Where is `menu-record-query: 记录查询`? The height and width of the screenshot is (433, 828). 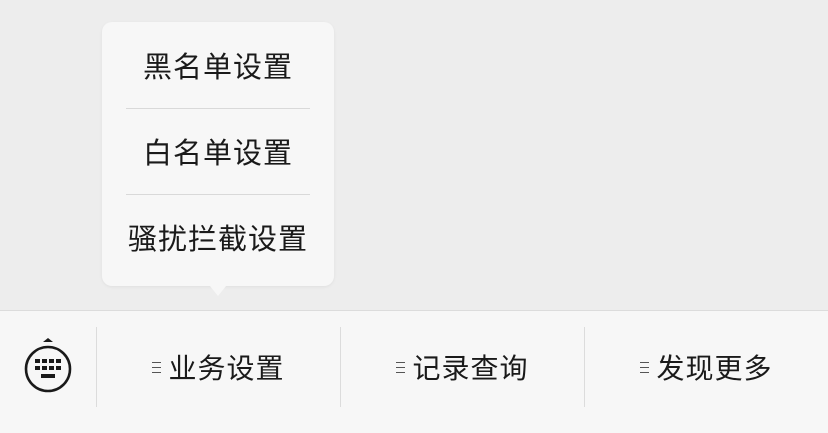
menu-record-query: 记录查询 is located at coordinates (462, 367).